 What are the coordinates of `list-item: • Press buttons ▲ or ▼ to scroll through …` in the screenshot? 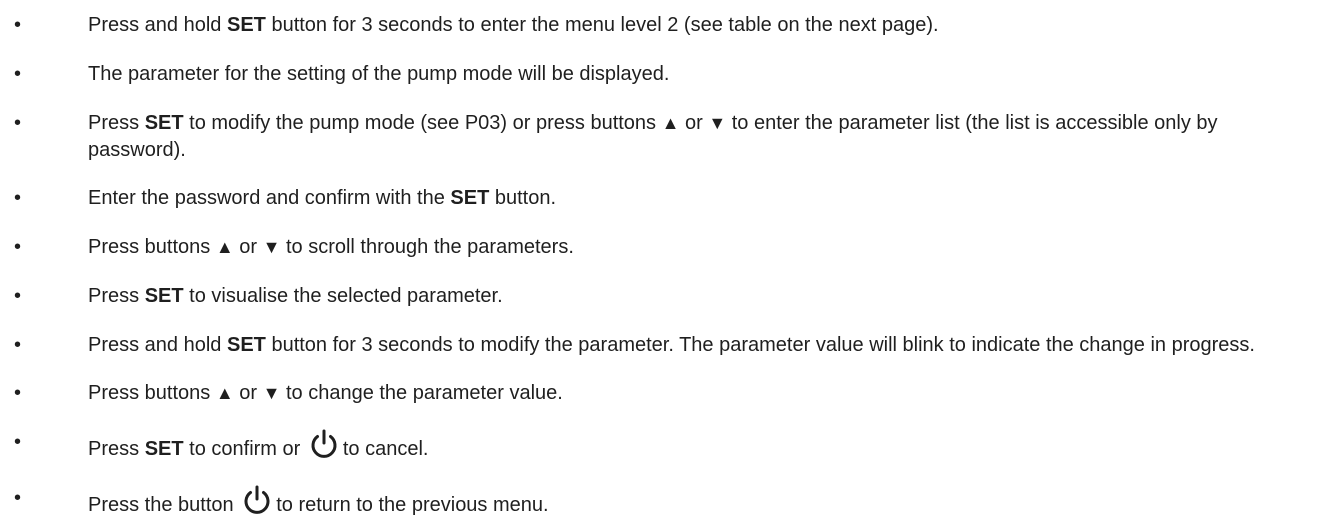 It's located at (673, 247).